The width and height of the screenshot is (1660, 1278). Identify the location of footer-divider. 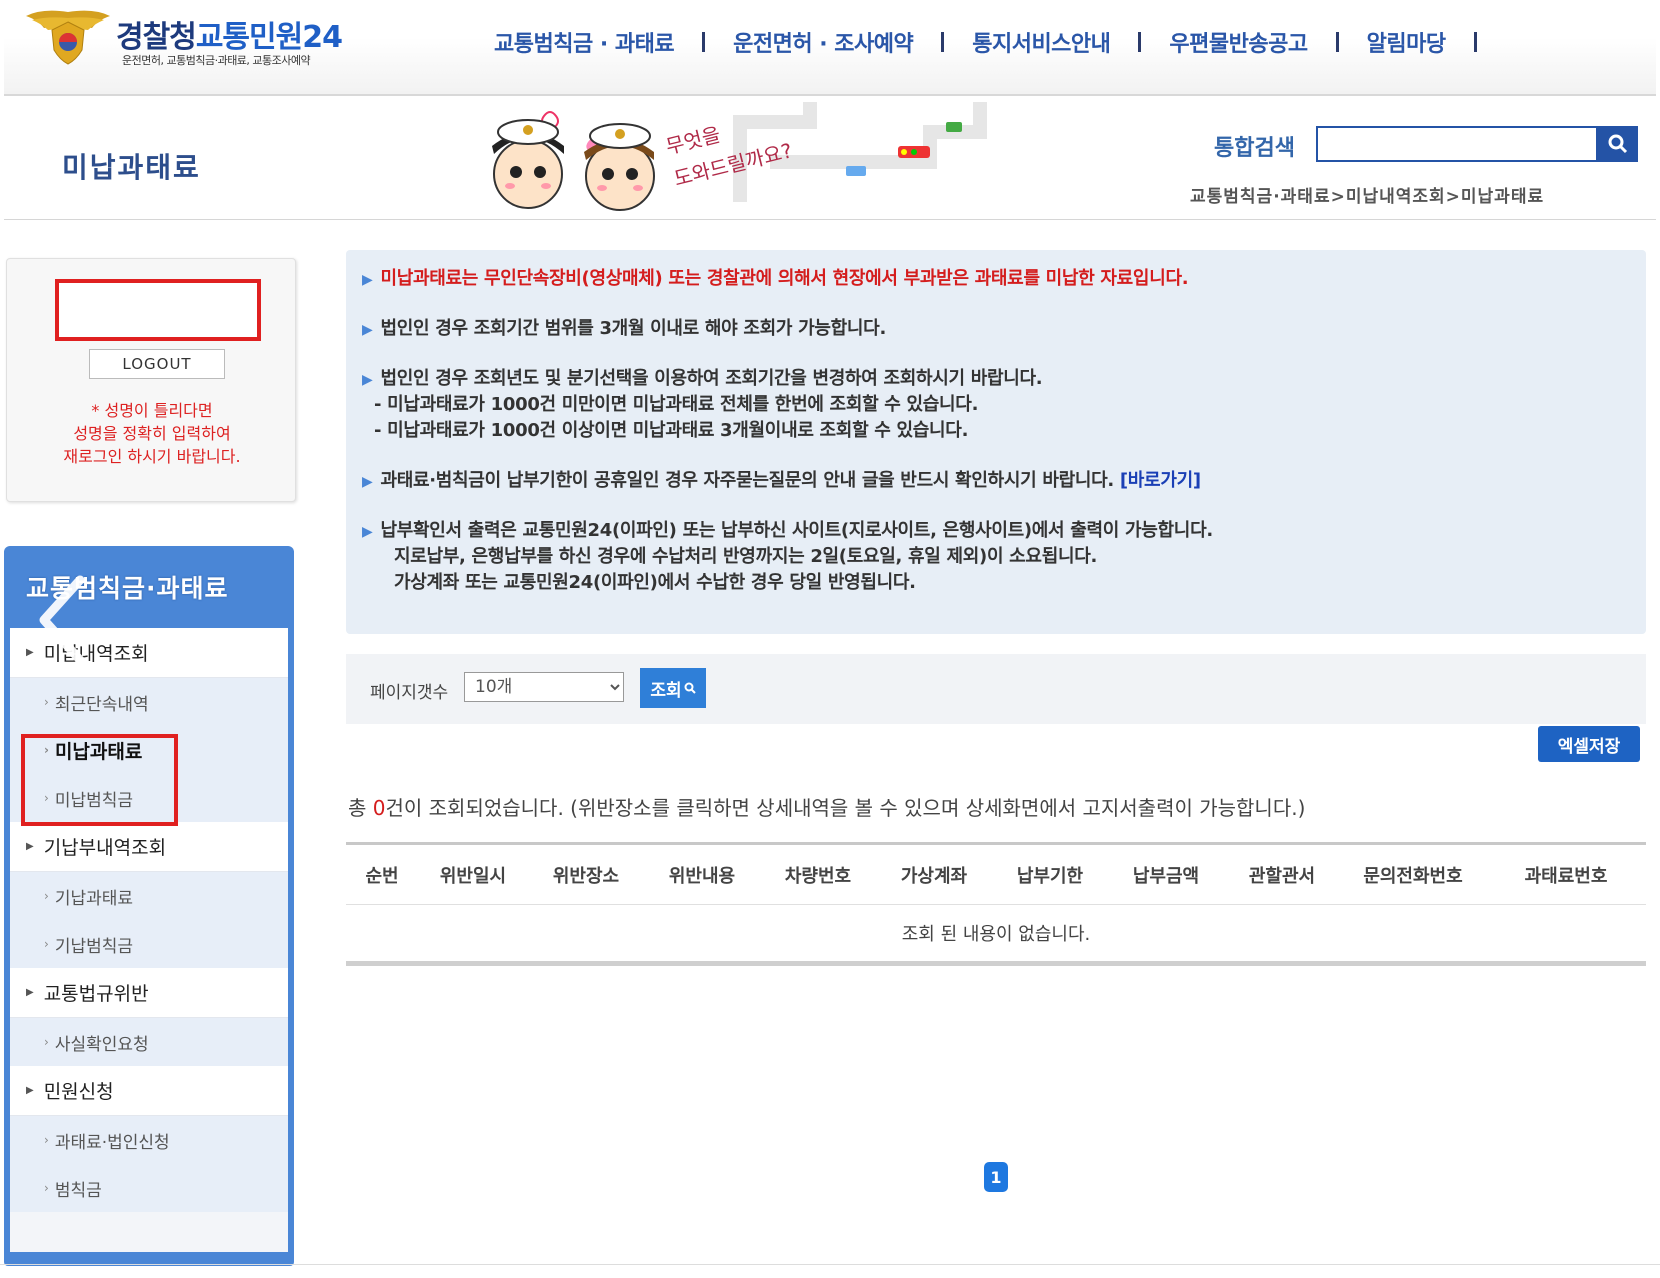
(830, 1264).